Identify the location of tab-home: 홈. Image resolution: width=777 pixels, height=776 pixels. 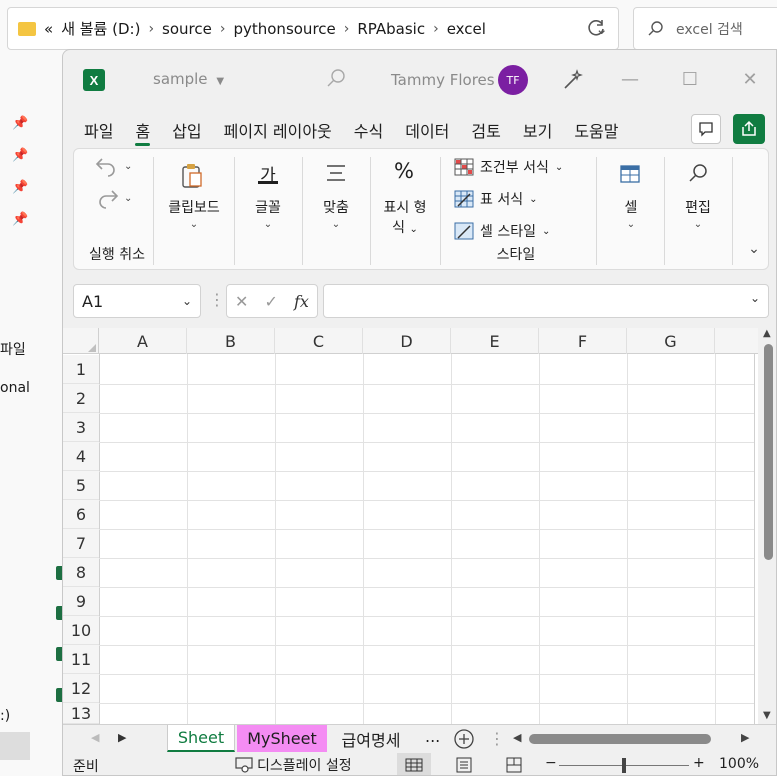
(142, 130).